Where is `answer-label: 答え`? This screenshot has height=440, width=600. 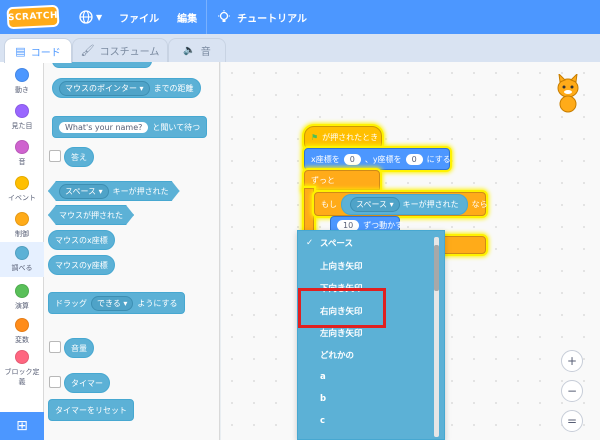
answer-label: 答え is located at coordinates (79, 157).